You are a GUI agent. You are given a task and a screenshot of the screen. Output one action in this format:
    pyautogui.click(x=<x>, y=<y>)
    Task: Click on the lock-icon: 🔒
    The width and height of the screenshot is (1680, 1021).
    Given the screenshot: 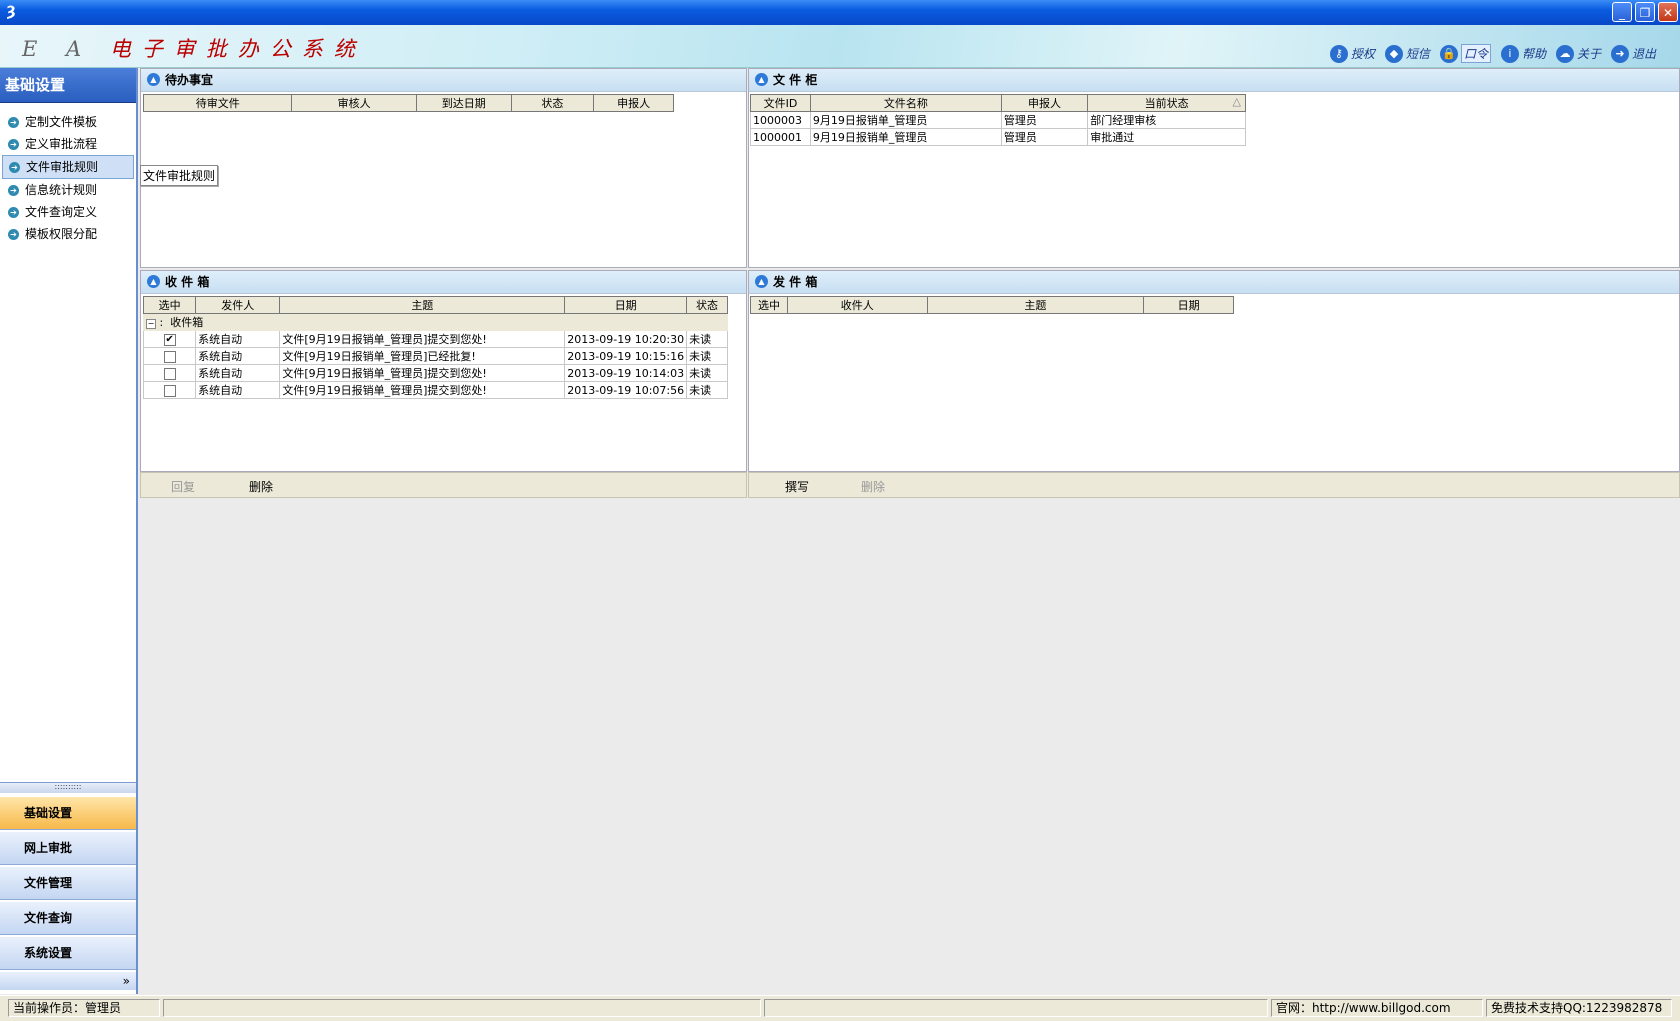 What is the action you would take?
    pyautogui.click(x=1448, y=53)
    